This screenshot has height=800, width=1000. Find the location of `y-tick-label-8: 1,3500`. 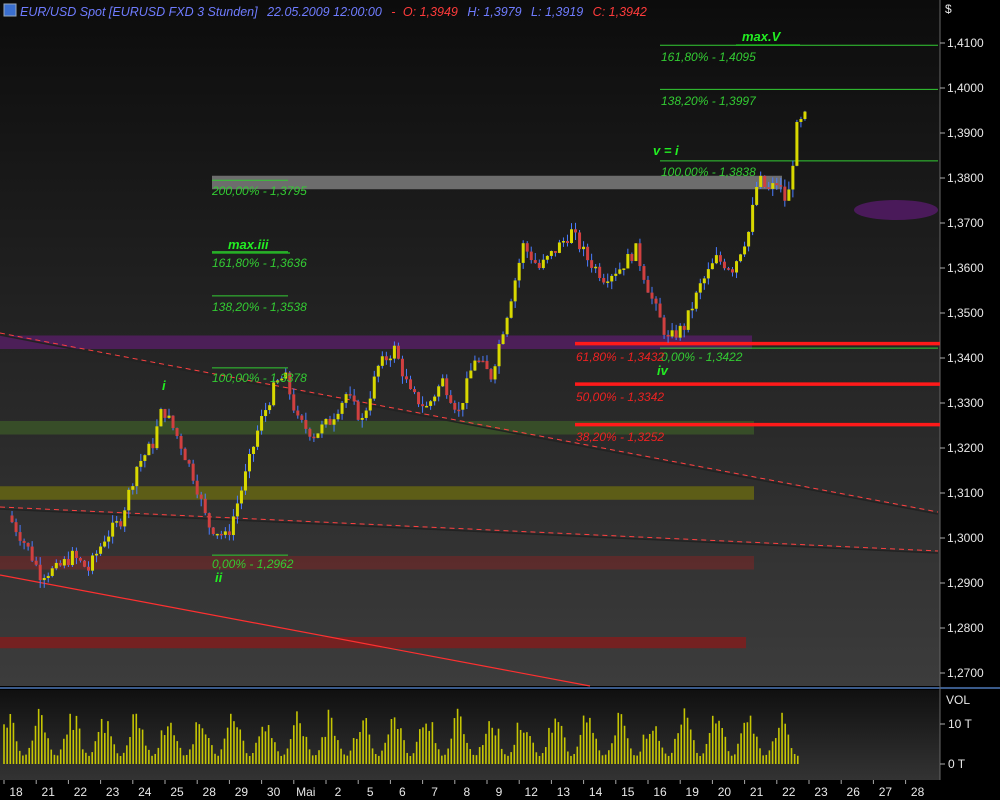

y-tick-label-8: 1,3500 is located at coordinates (965, 313).